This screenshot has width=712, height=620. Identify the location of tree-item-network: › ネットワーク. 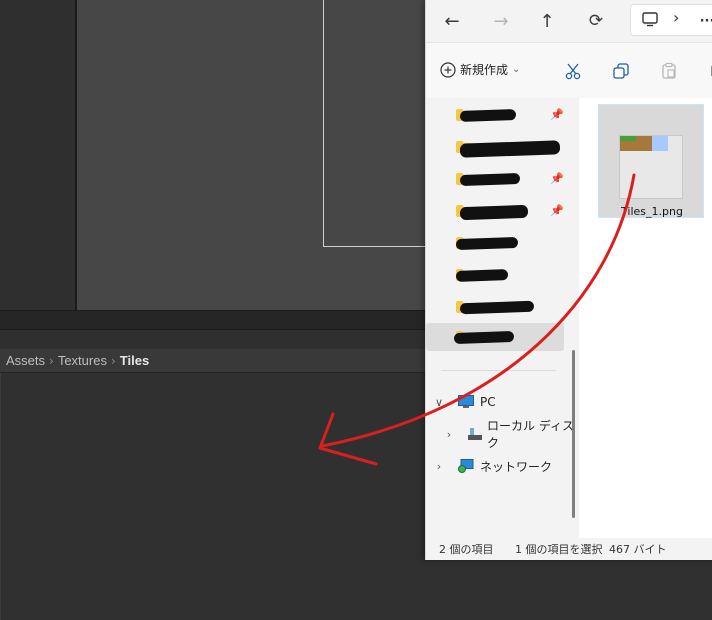
(501, 466).